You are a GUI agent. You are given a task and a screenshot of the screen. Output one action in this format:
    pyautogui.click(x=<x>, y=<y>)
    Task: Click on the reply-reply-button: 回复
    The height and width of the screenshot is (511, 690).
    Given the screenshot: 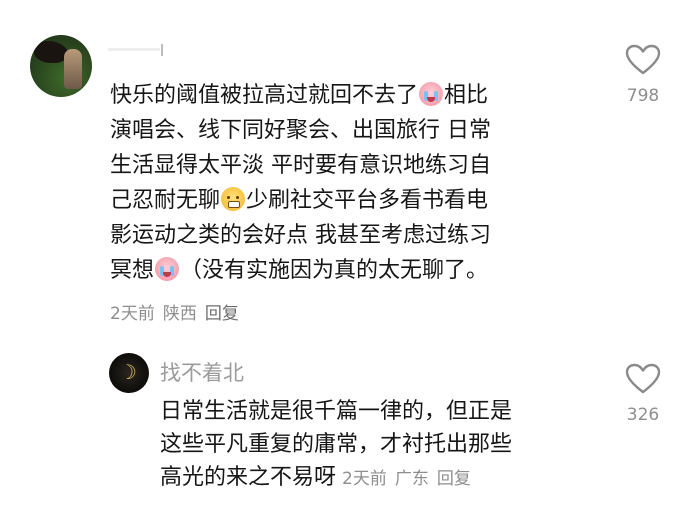 What is the action you would take?
    pyautogui.click(x=454, y=479)
    